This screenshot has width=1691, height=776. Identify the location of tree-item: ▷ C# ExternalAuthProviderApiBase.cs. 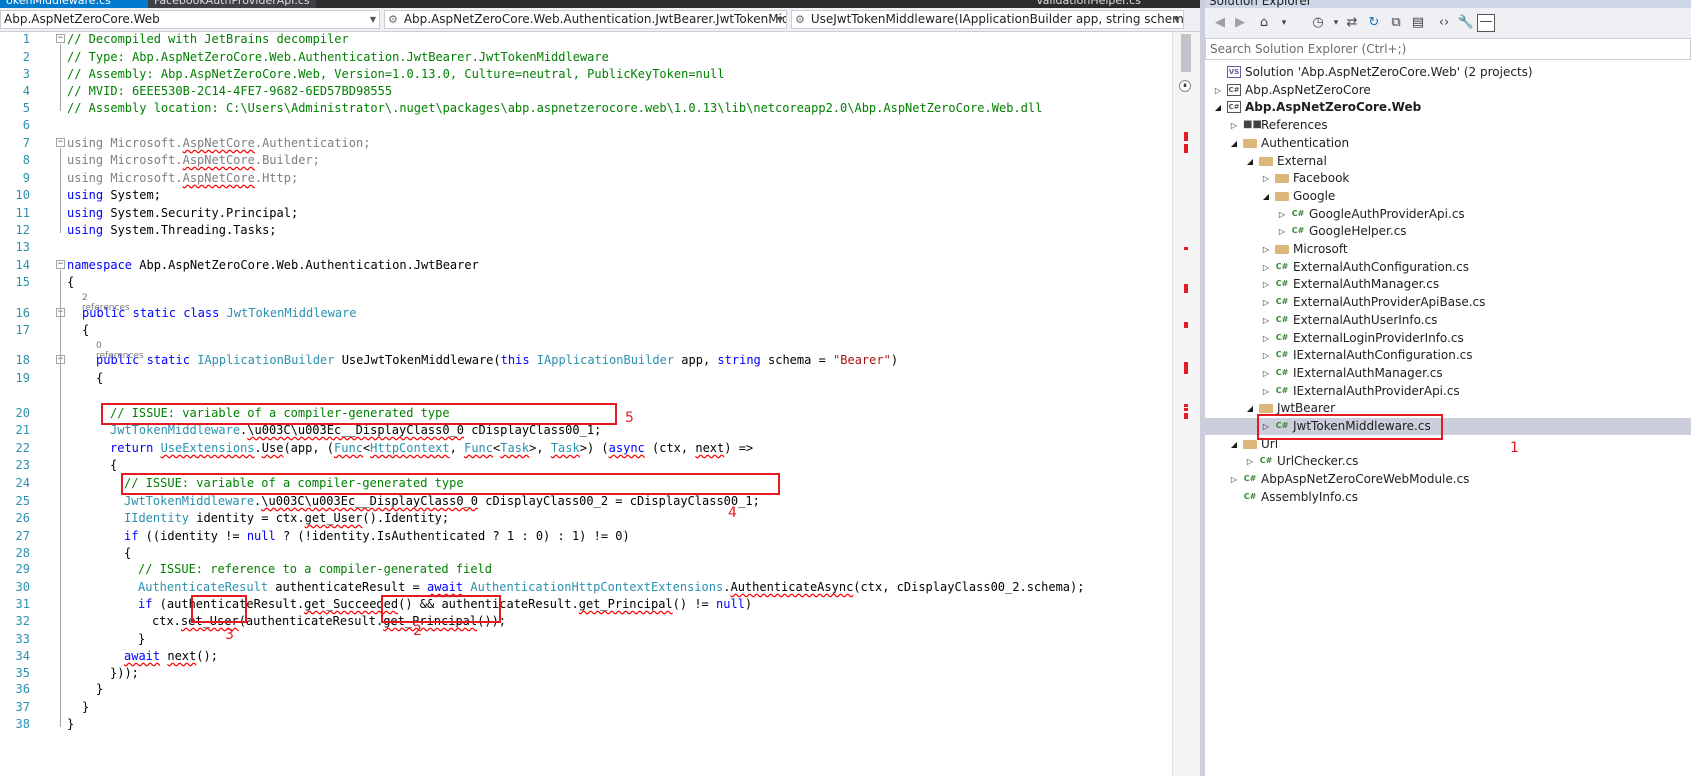
(1448, 302).